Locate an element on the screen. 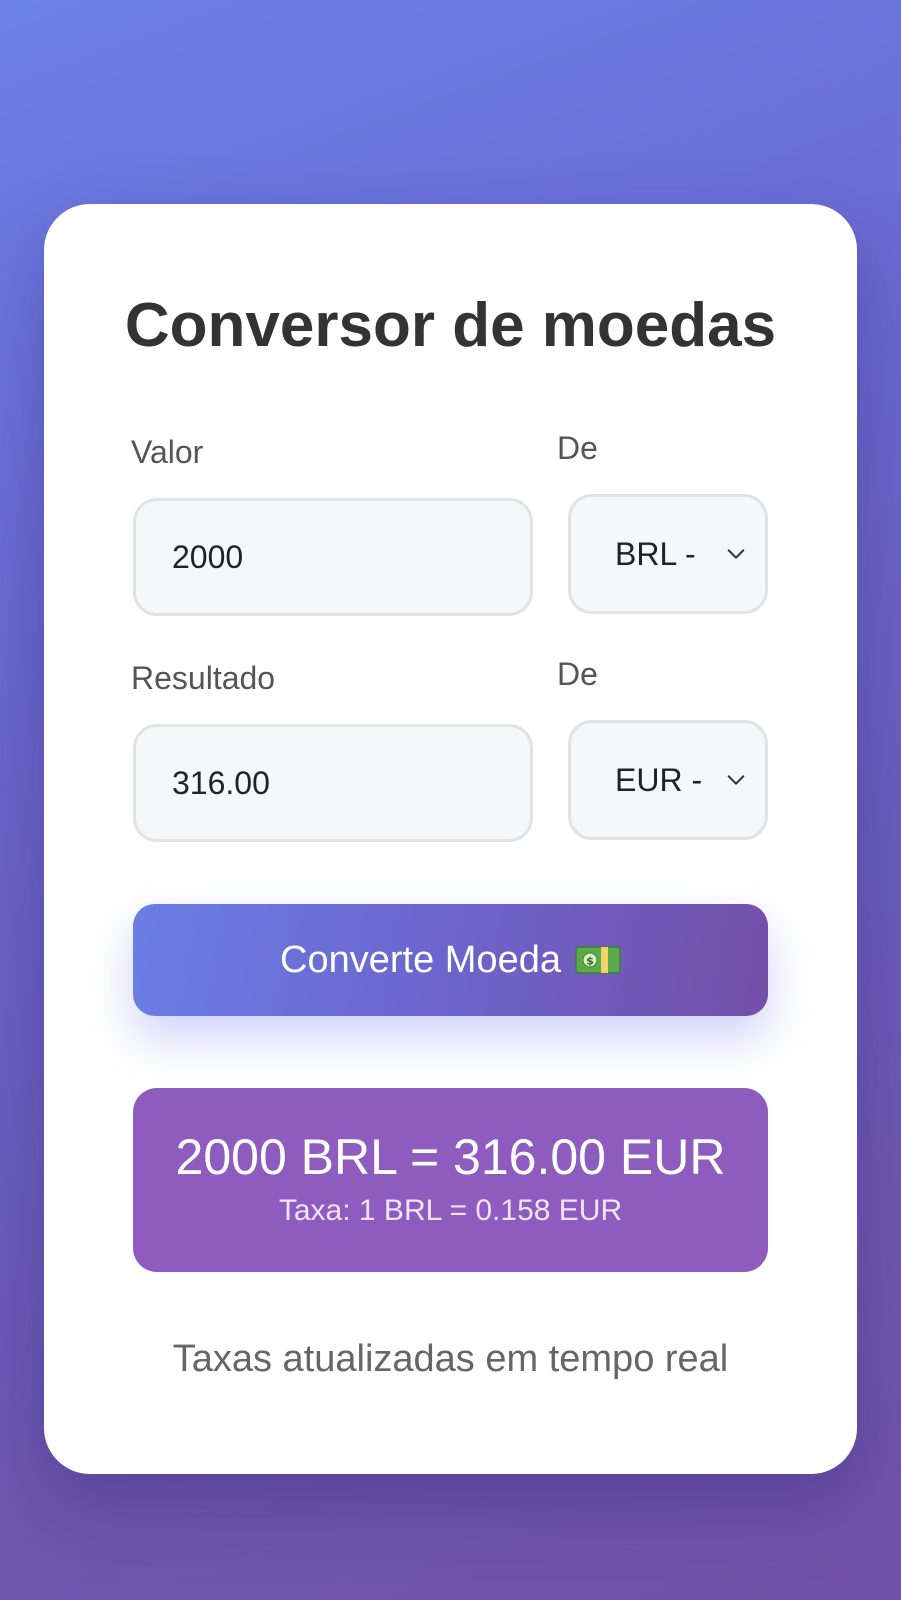 This screenshot has width=901, height=1600. page-title: Conversor de moedas is located at coordinates (450, 325).